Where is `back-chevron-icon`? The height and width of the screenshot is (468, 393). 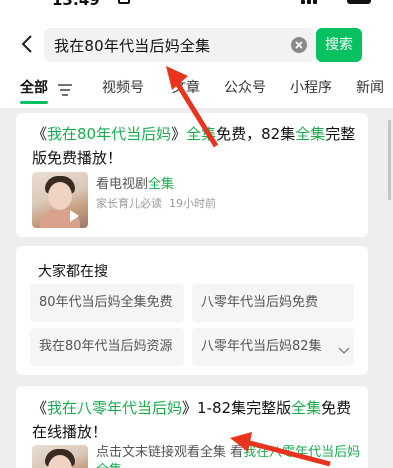 back-chevron-icon is located at coordinates (28, 44).